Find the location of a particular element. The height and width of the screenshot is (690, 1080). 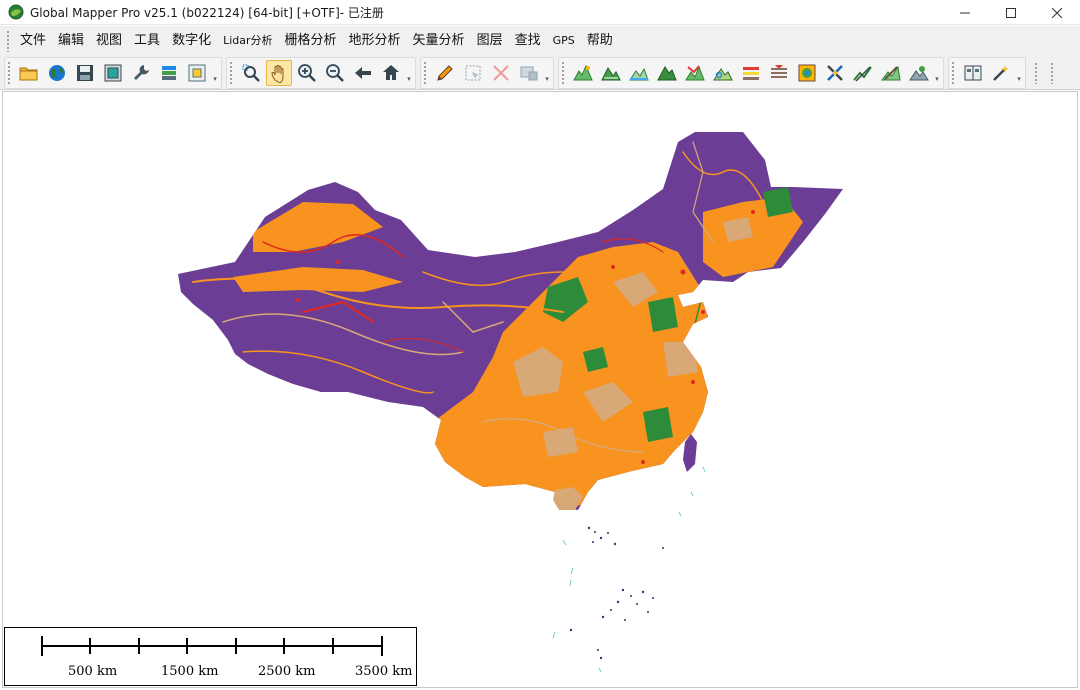

terrain-tool-6-button is located at coordinates (723, 73).